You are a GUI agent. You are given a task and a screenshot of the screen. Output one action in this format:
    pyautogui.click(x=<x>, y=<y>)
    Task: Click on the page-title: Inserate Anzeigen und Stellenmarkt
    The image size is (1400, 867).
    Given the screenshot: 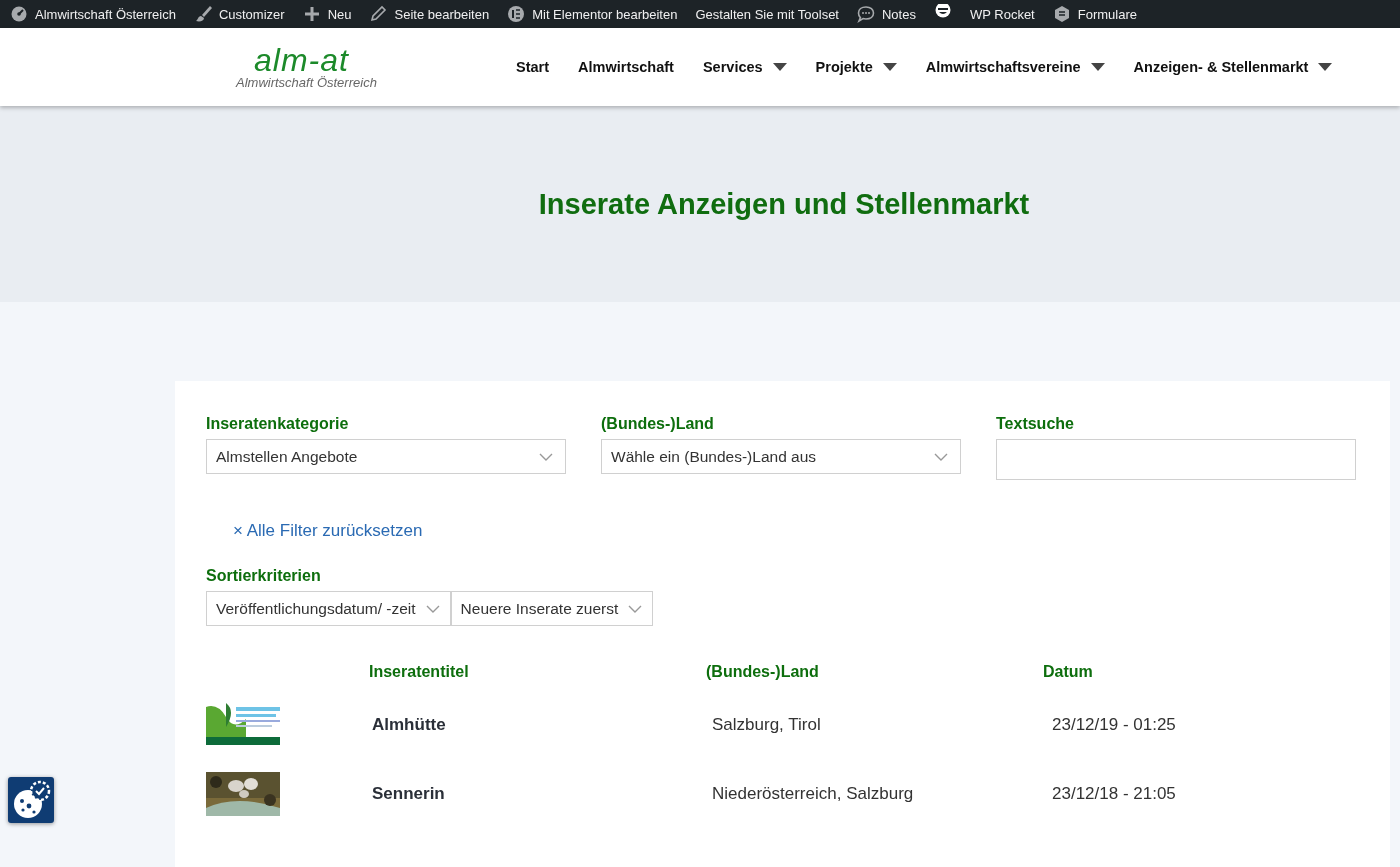 What is the action you would take?
    pyautogui.click(x=783, y=204)
    